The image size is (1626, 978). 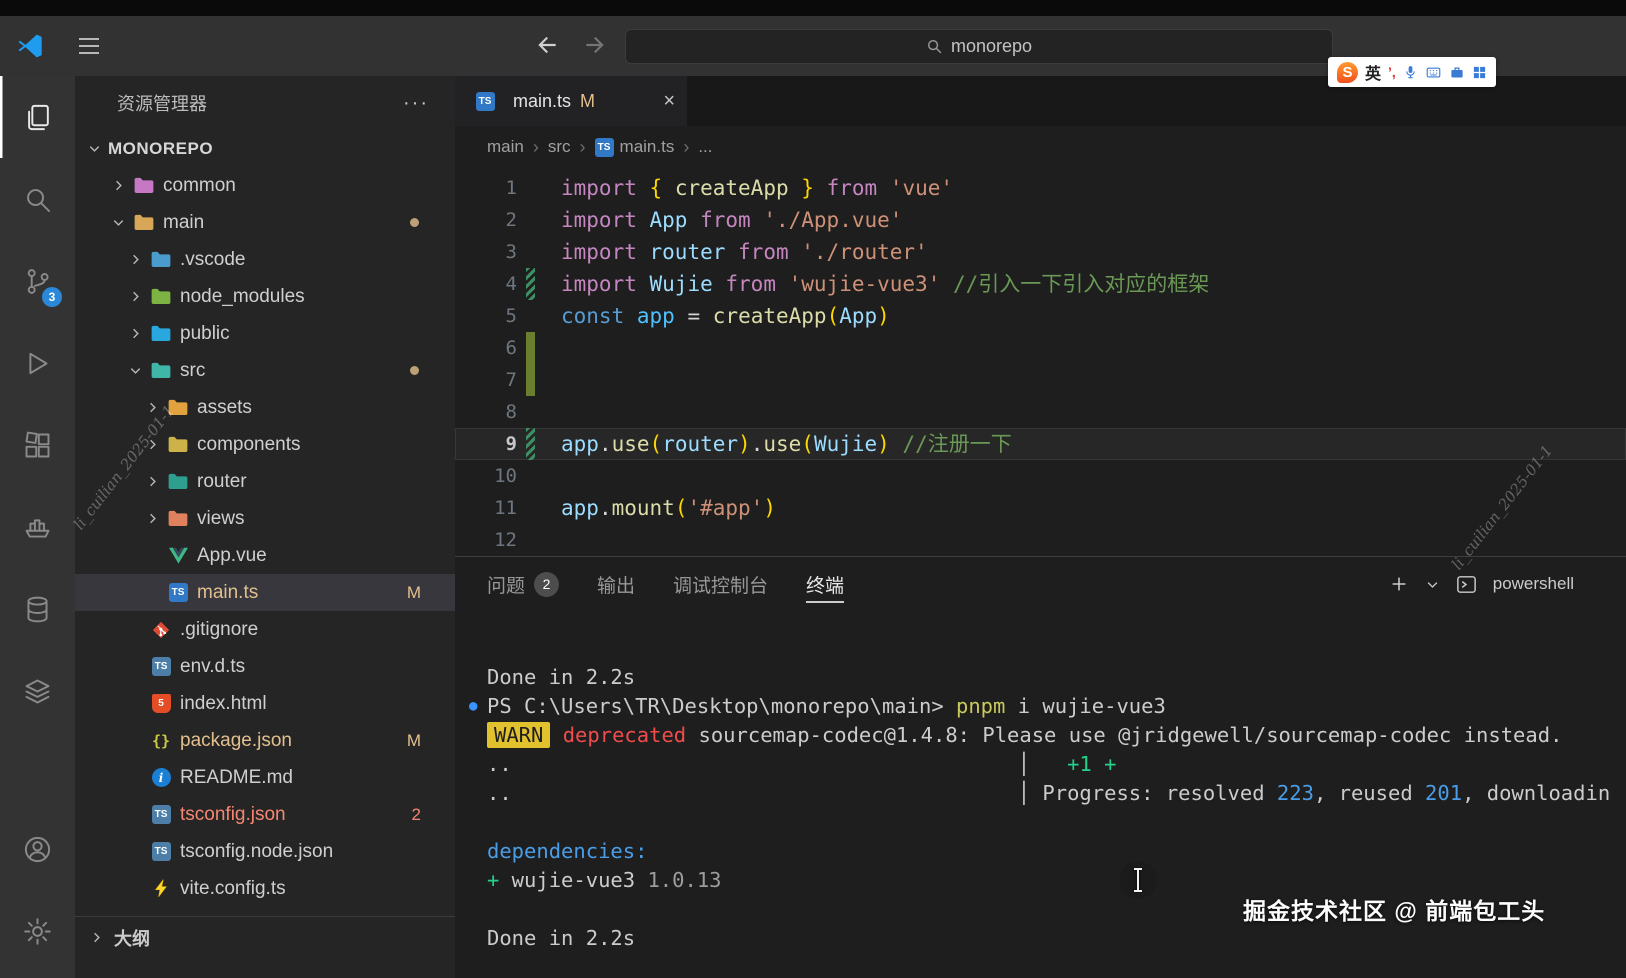 I want to click on tab-git-status: M, so click(x=588, y=100).